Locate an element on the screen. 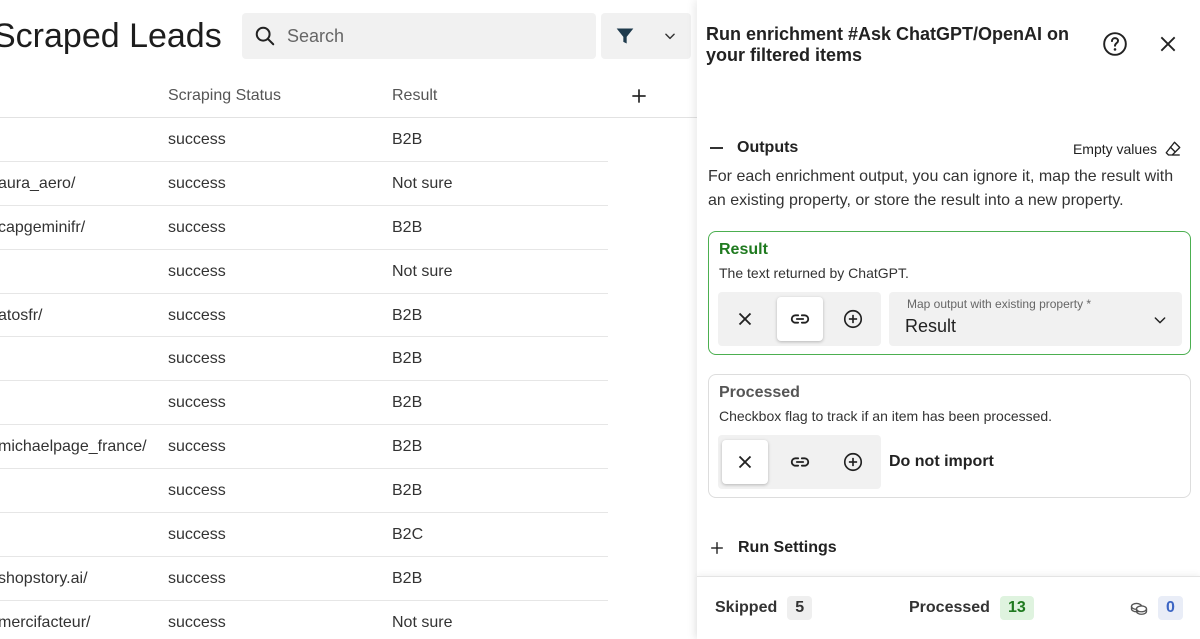 Image resolution: width=1200 pixels, height=639 pixels. map-property-label: Map output with existing property * is located at coordinates (999, 304).